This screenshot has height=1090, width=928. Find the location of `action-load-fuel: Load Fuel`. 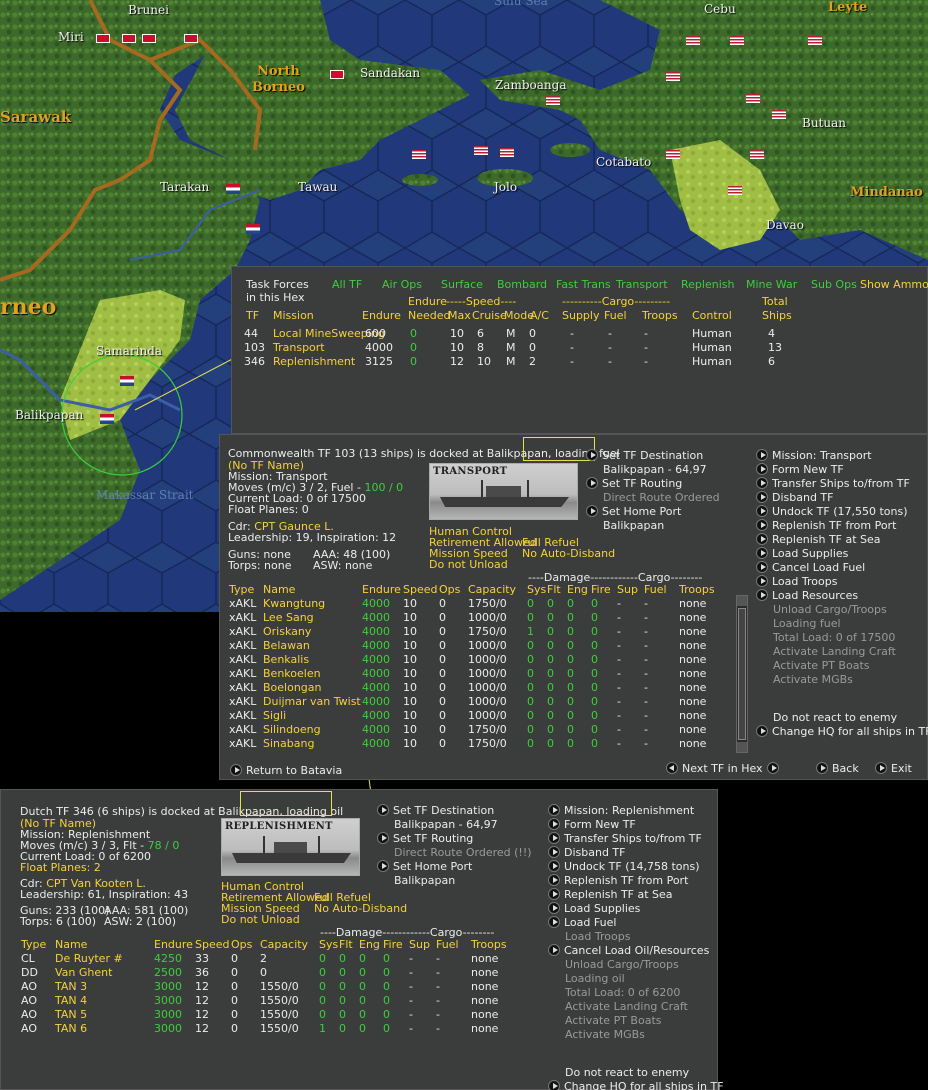

action-load-fuel: Load Fuel is located at coordinates (582, 923).